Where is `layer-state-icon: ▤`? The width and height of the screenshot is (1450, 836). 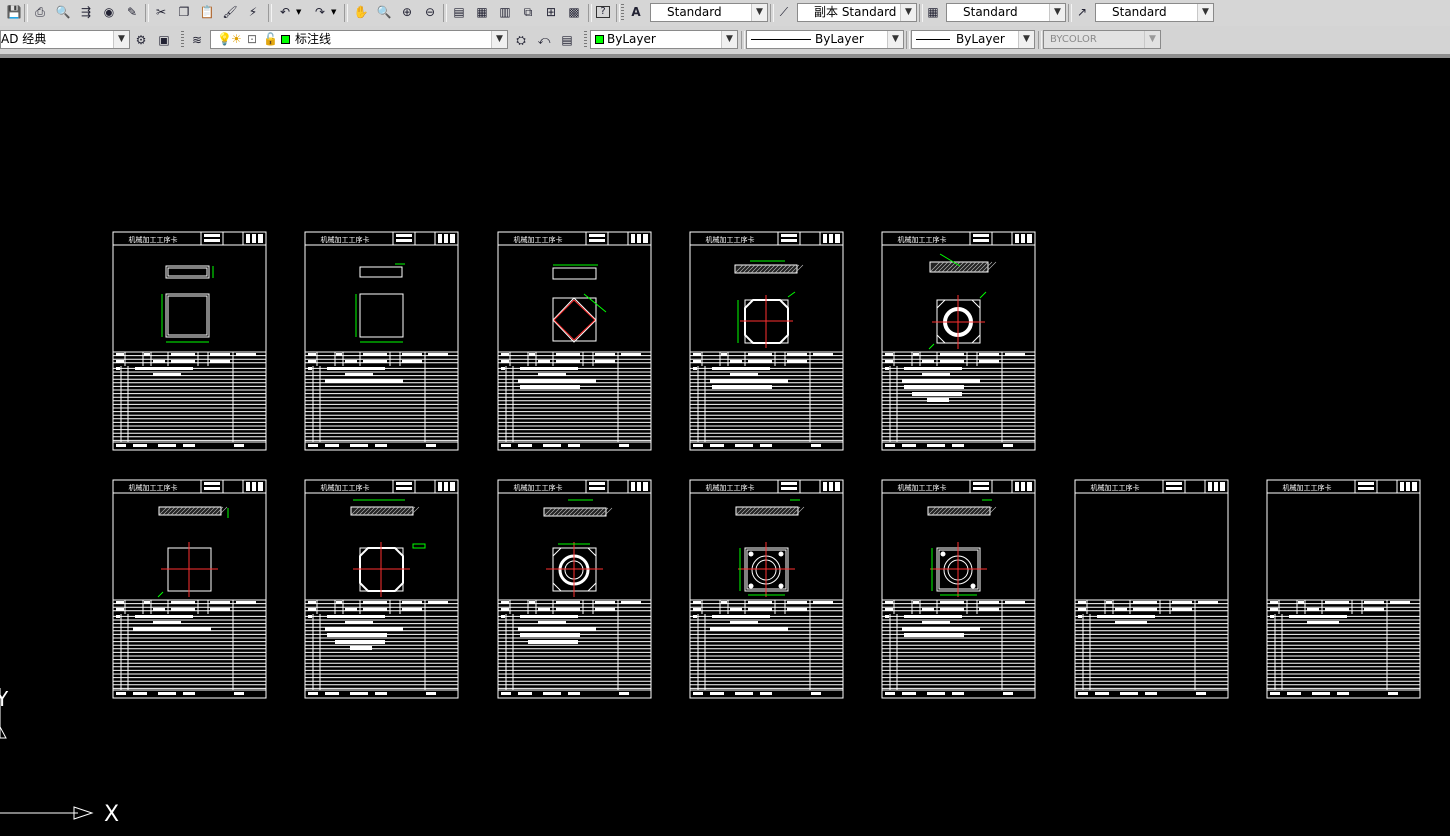
layer-state-icon: ▤ is located at coordinates (567, 40).